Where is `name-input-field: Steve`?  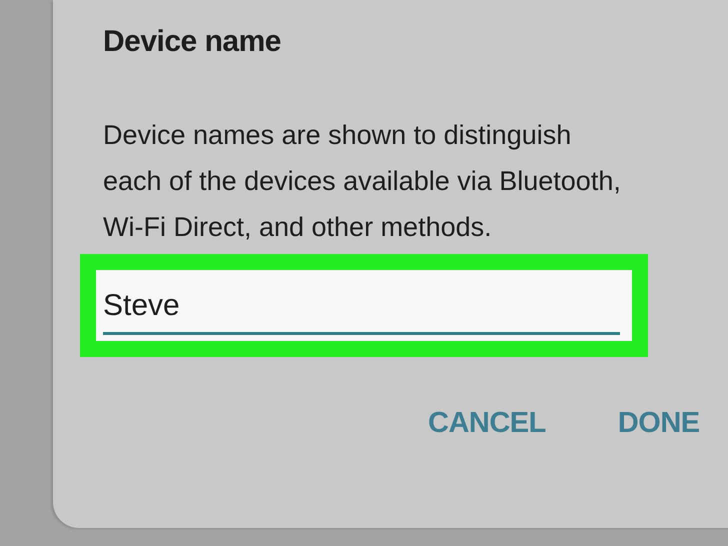 name-input-field: Steve is located at coordinates (364, 305).